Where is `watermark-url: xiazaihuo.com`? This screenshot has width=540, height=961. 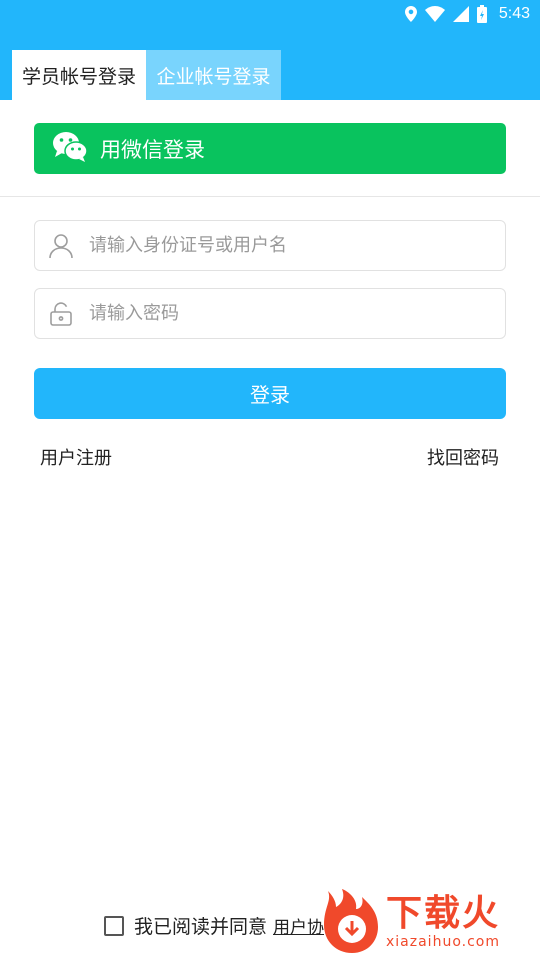 watermark-url: xiazaihuo.com is located at coordinates (443, 942).